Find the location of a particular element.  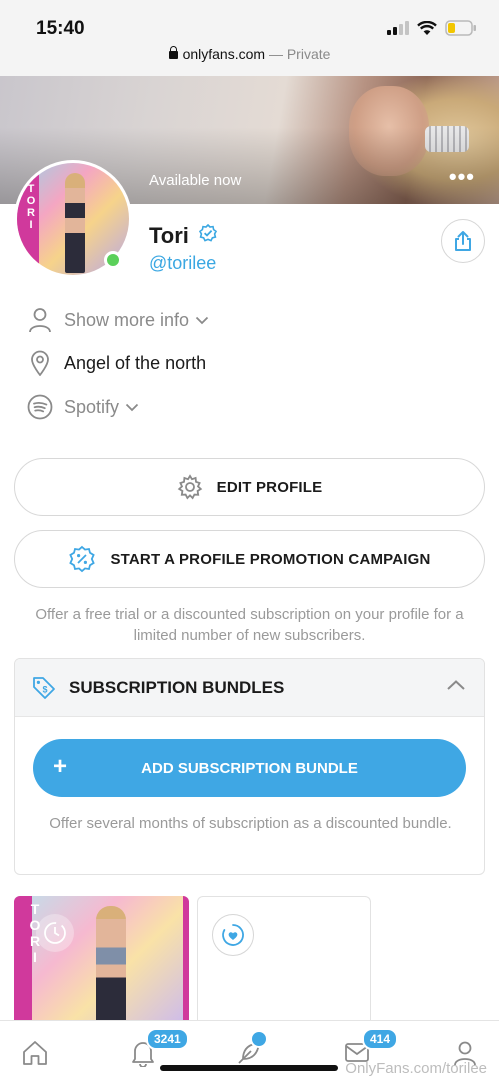

user-icon is located at coordinates (40, 320).